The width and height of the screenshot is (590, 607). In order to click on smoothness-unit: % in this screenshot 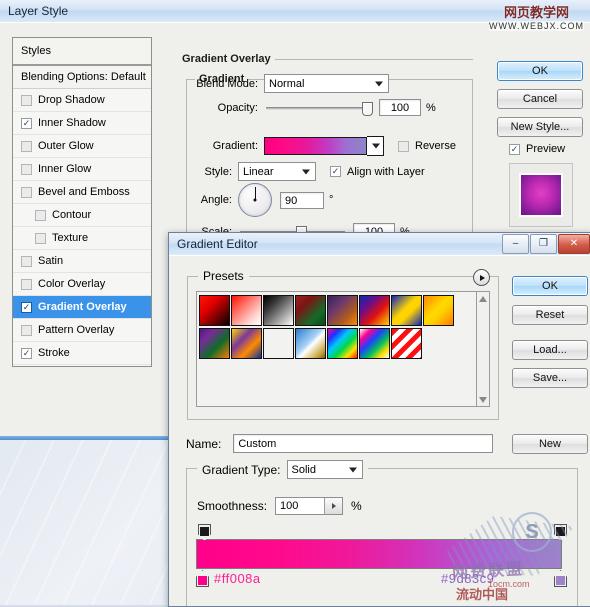, I will do `click(356, 506)`.